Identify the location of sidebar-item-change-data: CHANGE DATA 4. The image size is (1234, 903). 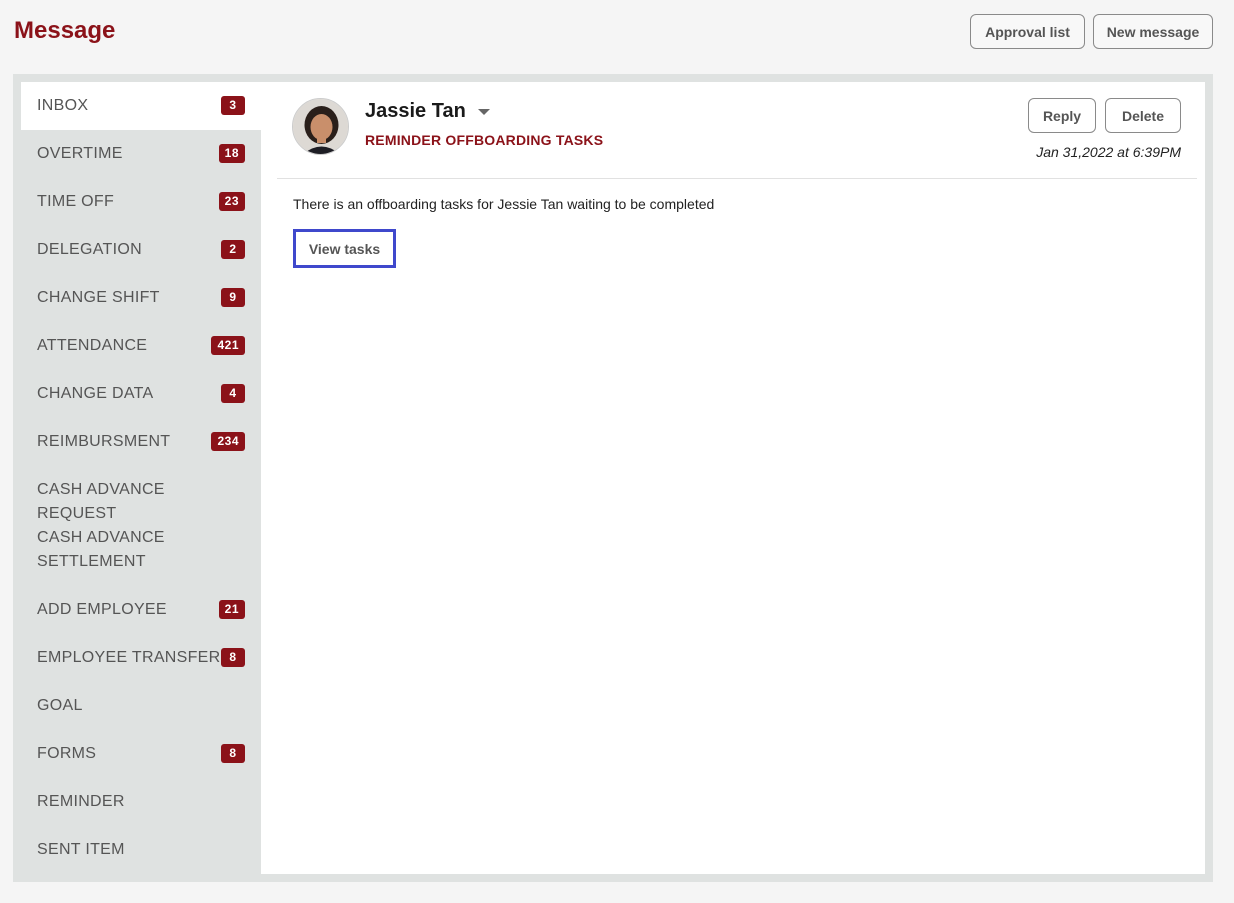
(141, 394).